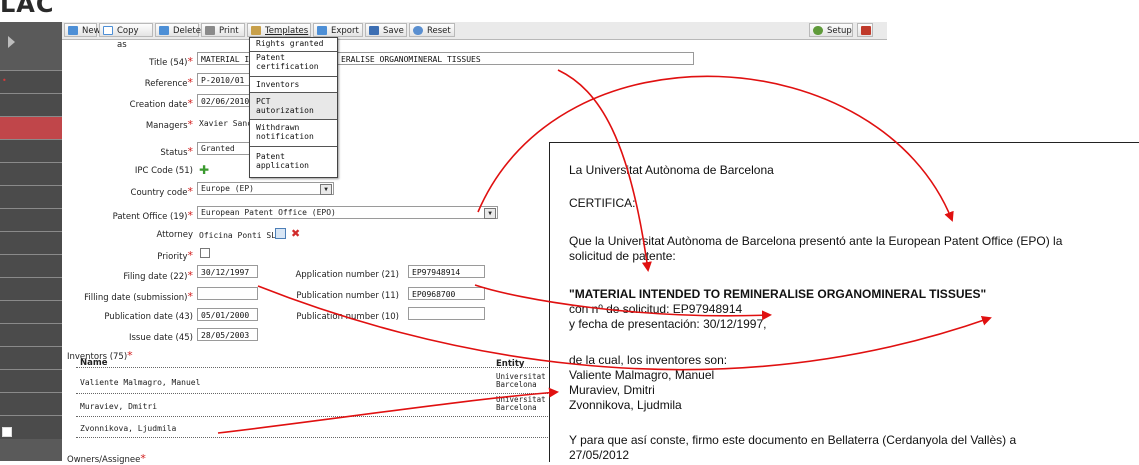 This screenshot has height=465, width=1139. Describe the element at coordinates (623, 302) in the screenshot. I see `arrow-application-number` at that location.